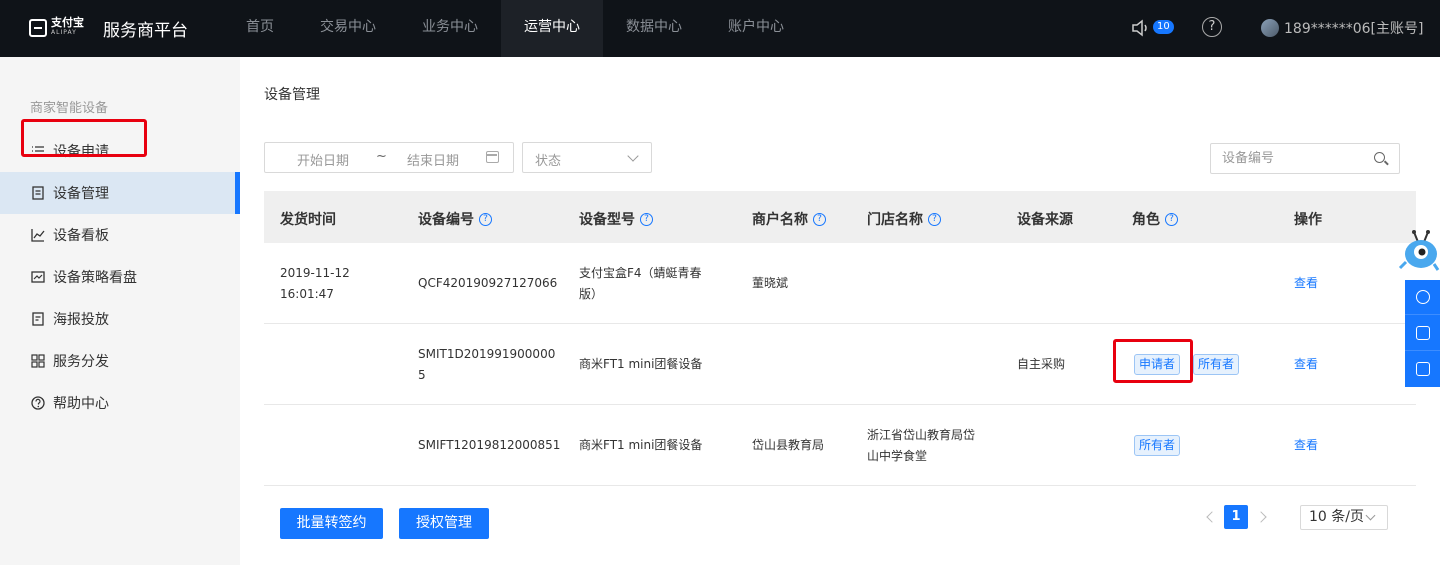  What do you see at coordinates (84, 138) in the screenshot?
I see `highlight-box-device-management` at bounding box center [84, 138].